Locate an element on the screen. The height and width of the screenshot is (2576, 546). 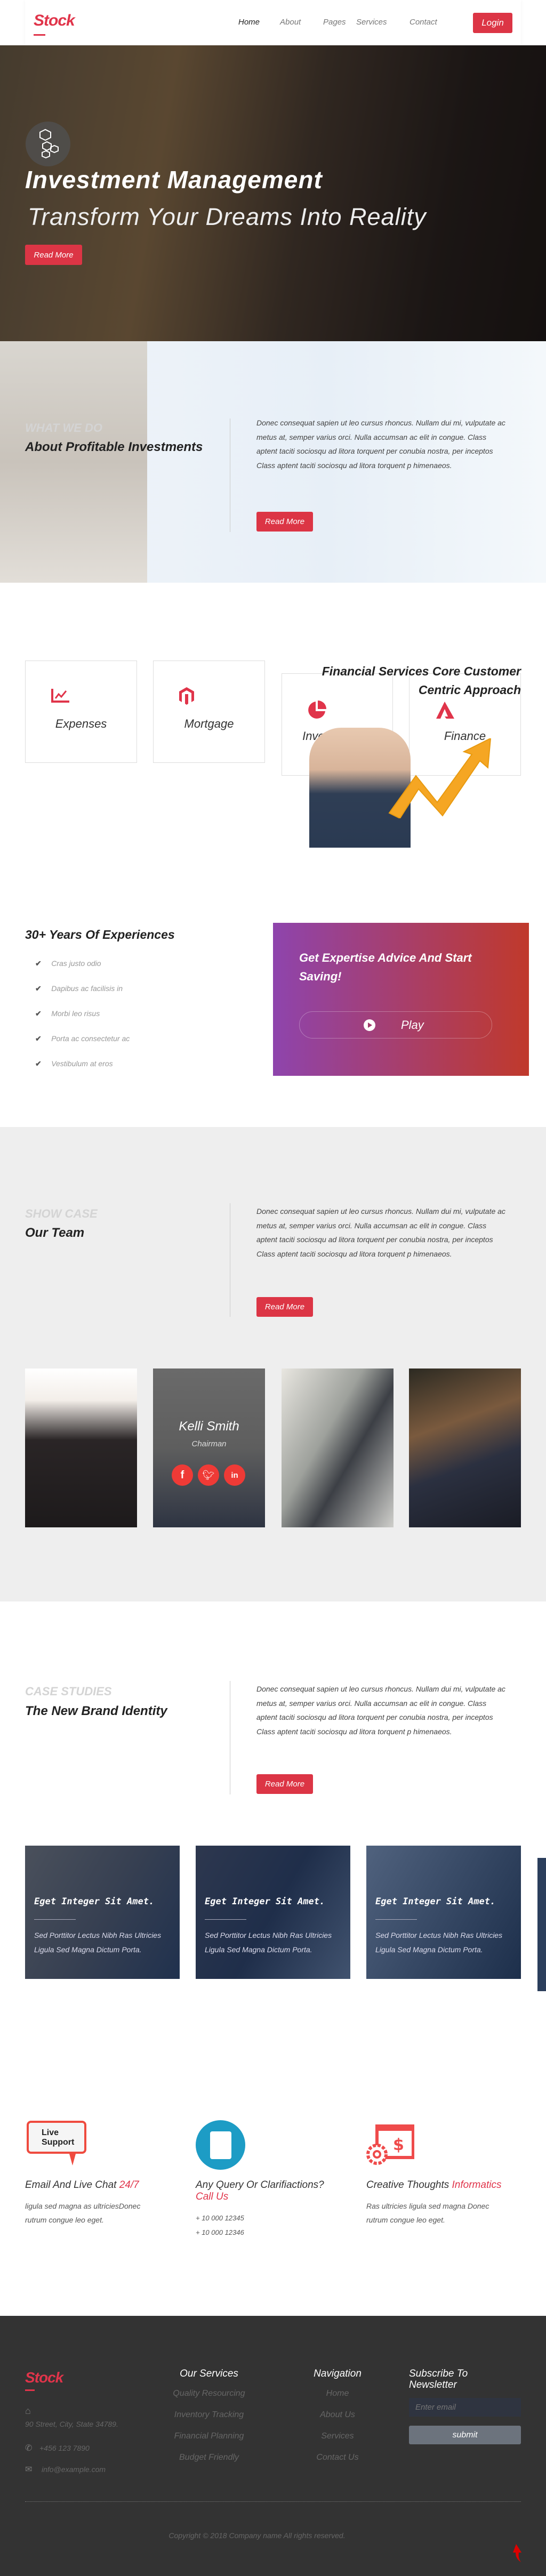
contact-title-chat: Email And Live Chat 24/7 is located at coordinates (82, 2185).